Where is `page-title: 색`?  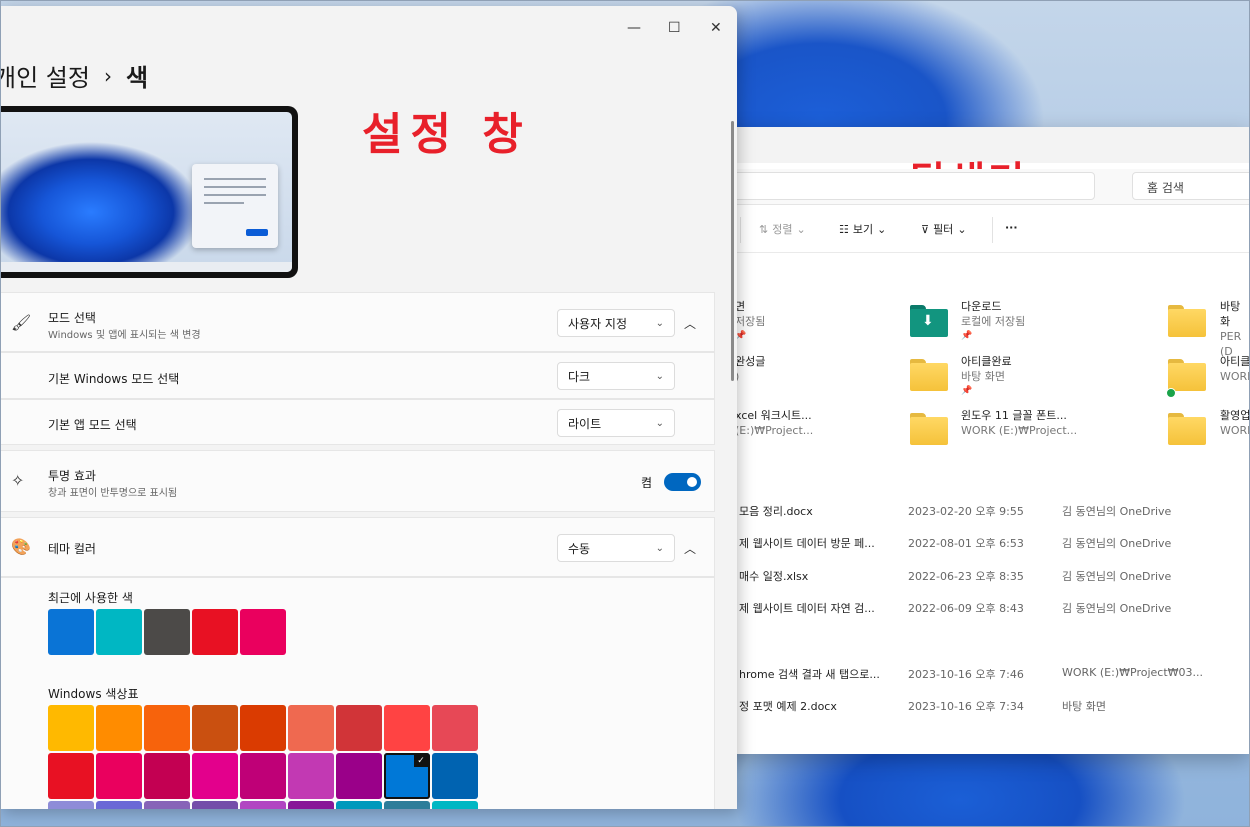
page-title: 색 is located at coordinates (137, 78).